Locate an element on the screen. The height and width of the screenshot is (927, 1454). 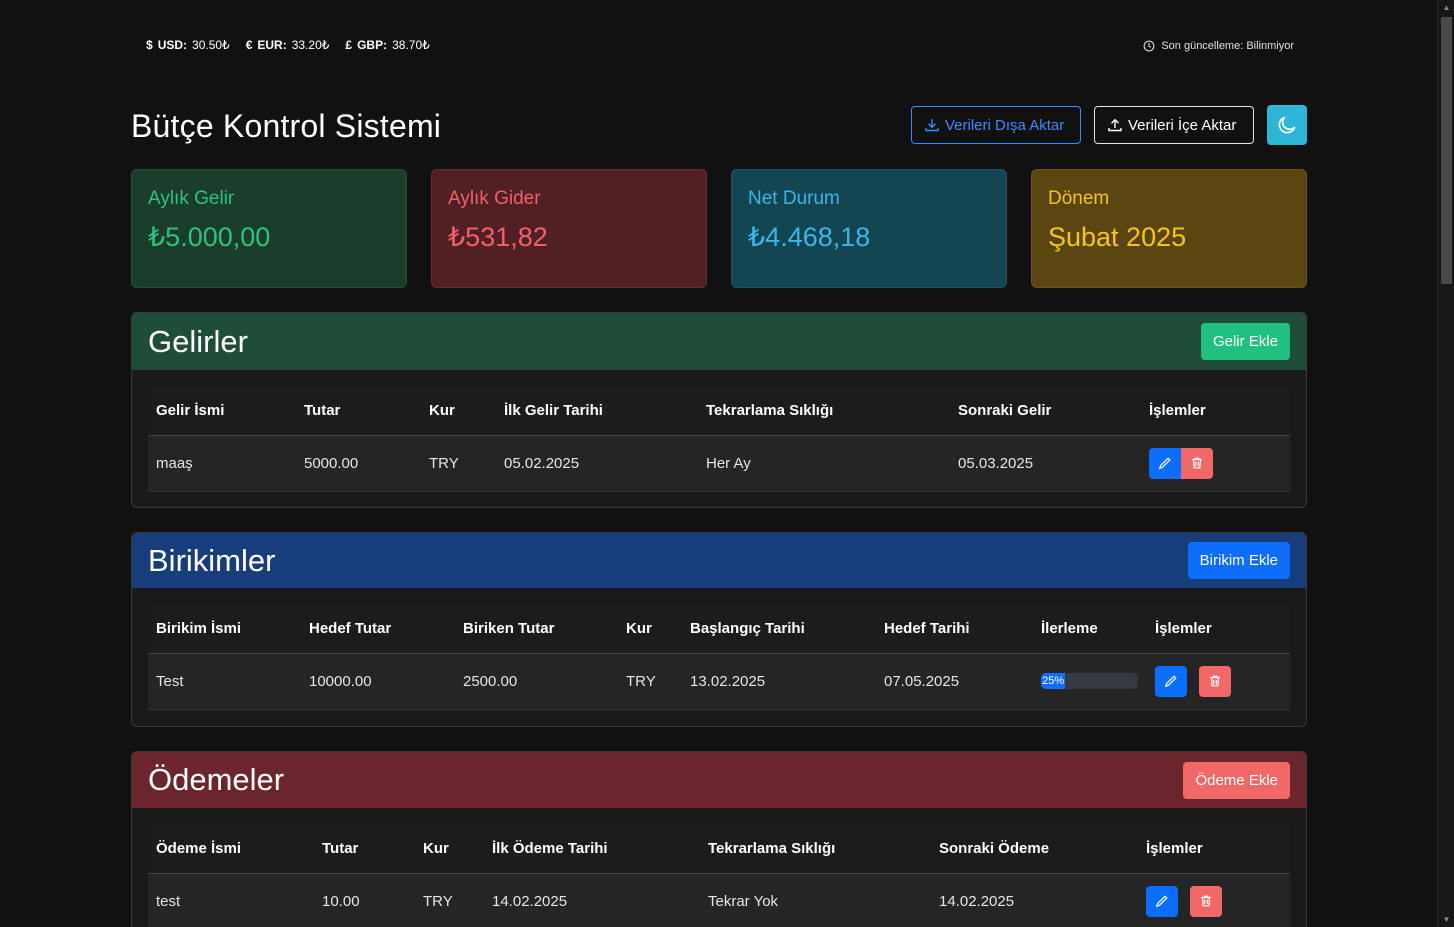
cell-actions is located at coordinates (1215, 463).